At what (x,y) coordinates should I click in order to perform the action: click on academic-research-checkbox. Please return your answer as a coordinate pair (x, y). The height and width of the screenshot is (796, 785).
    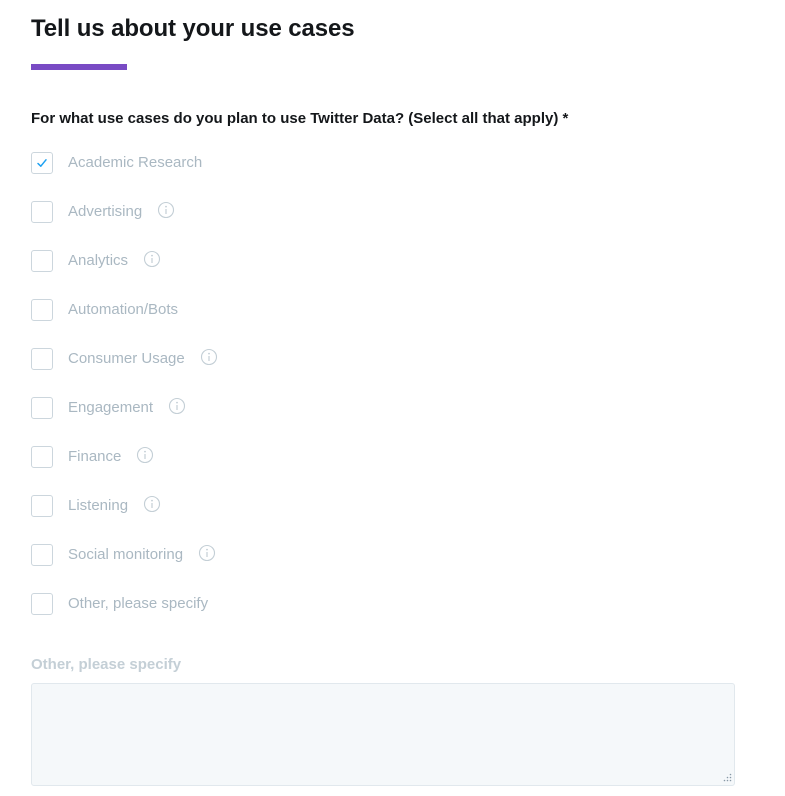
    Looking at the image, I should click on (42, 163).